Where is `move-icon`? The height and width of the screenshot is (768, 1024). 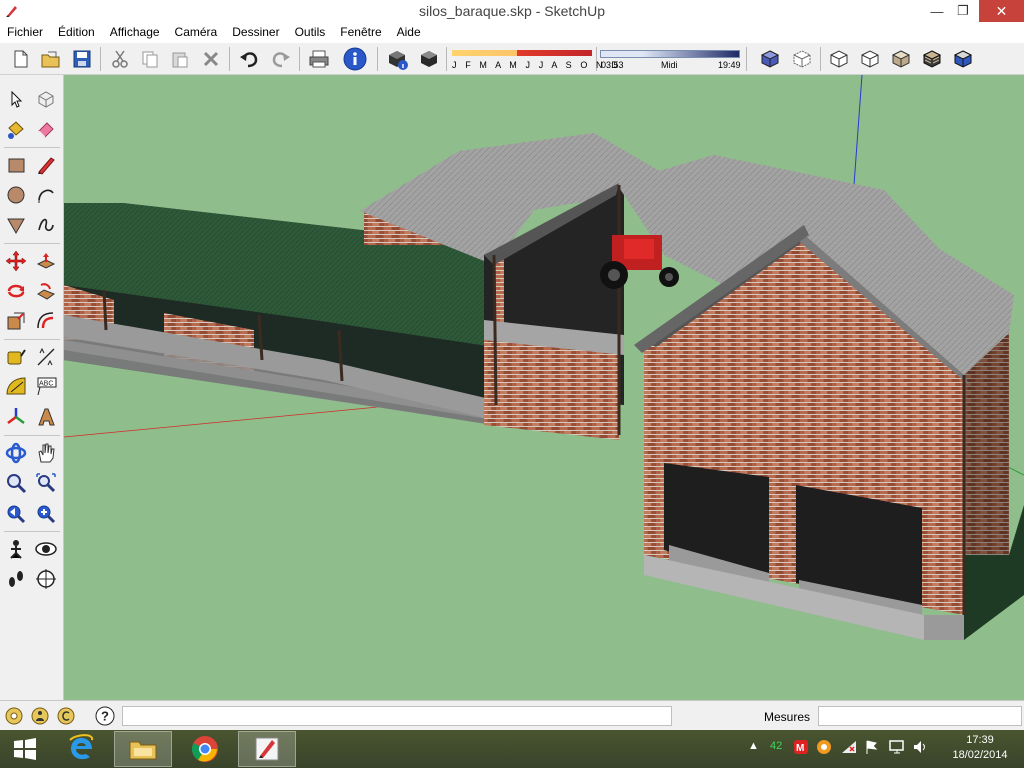
move-icon is located at coordinates (16, 261).